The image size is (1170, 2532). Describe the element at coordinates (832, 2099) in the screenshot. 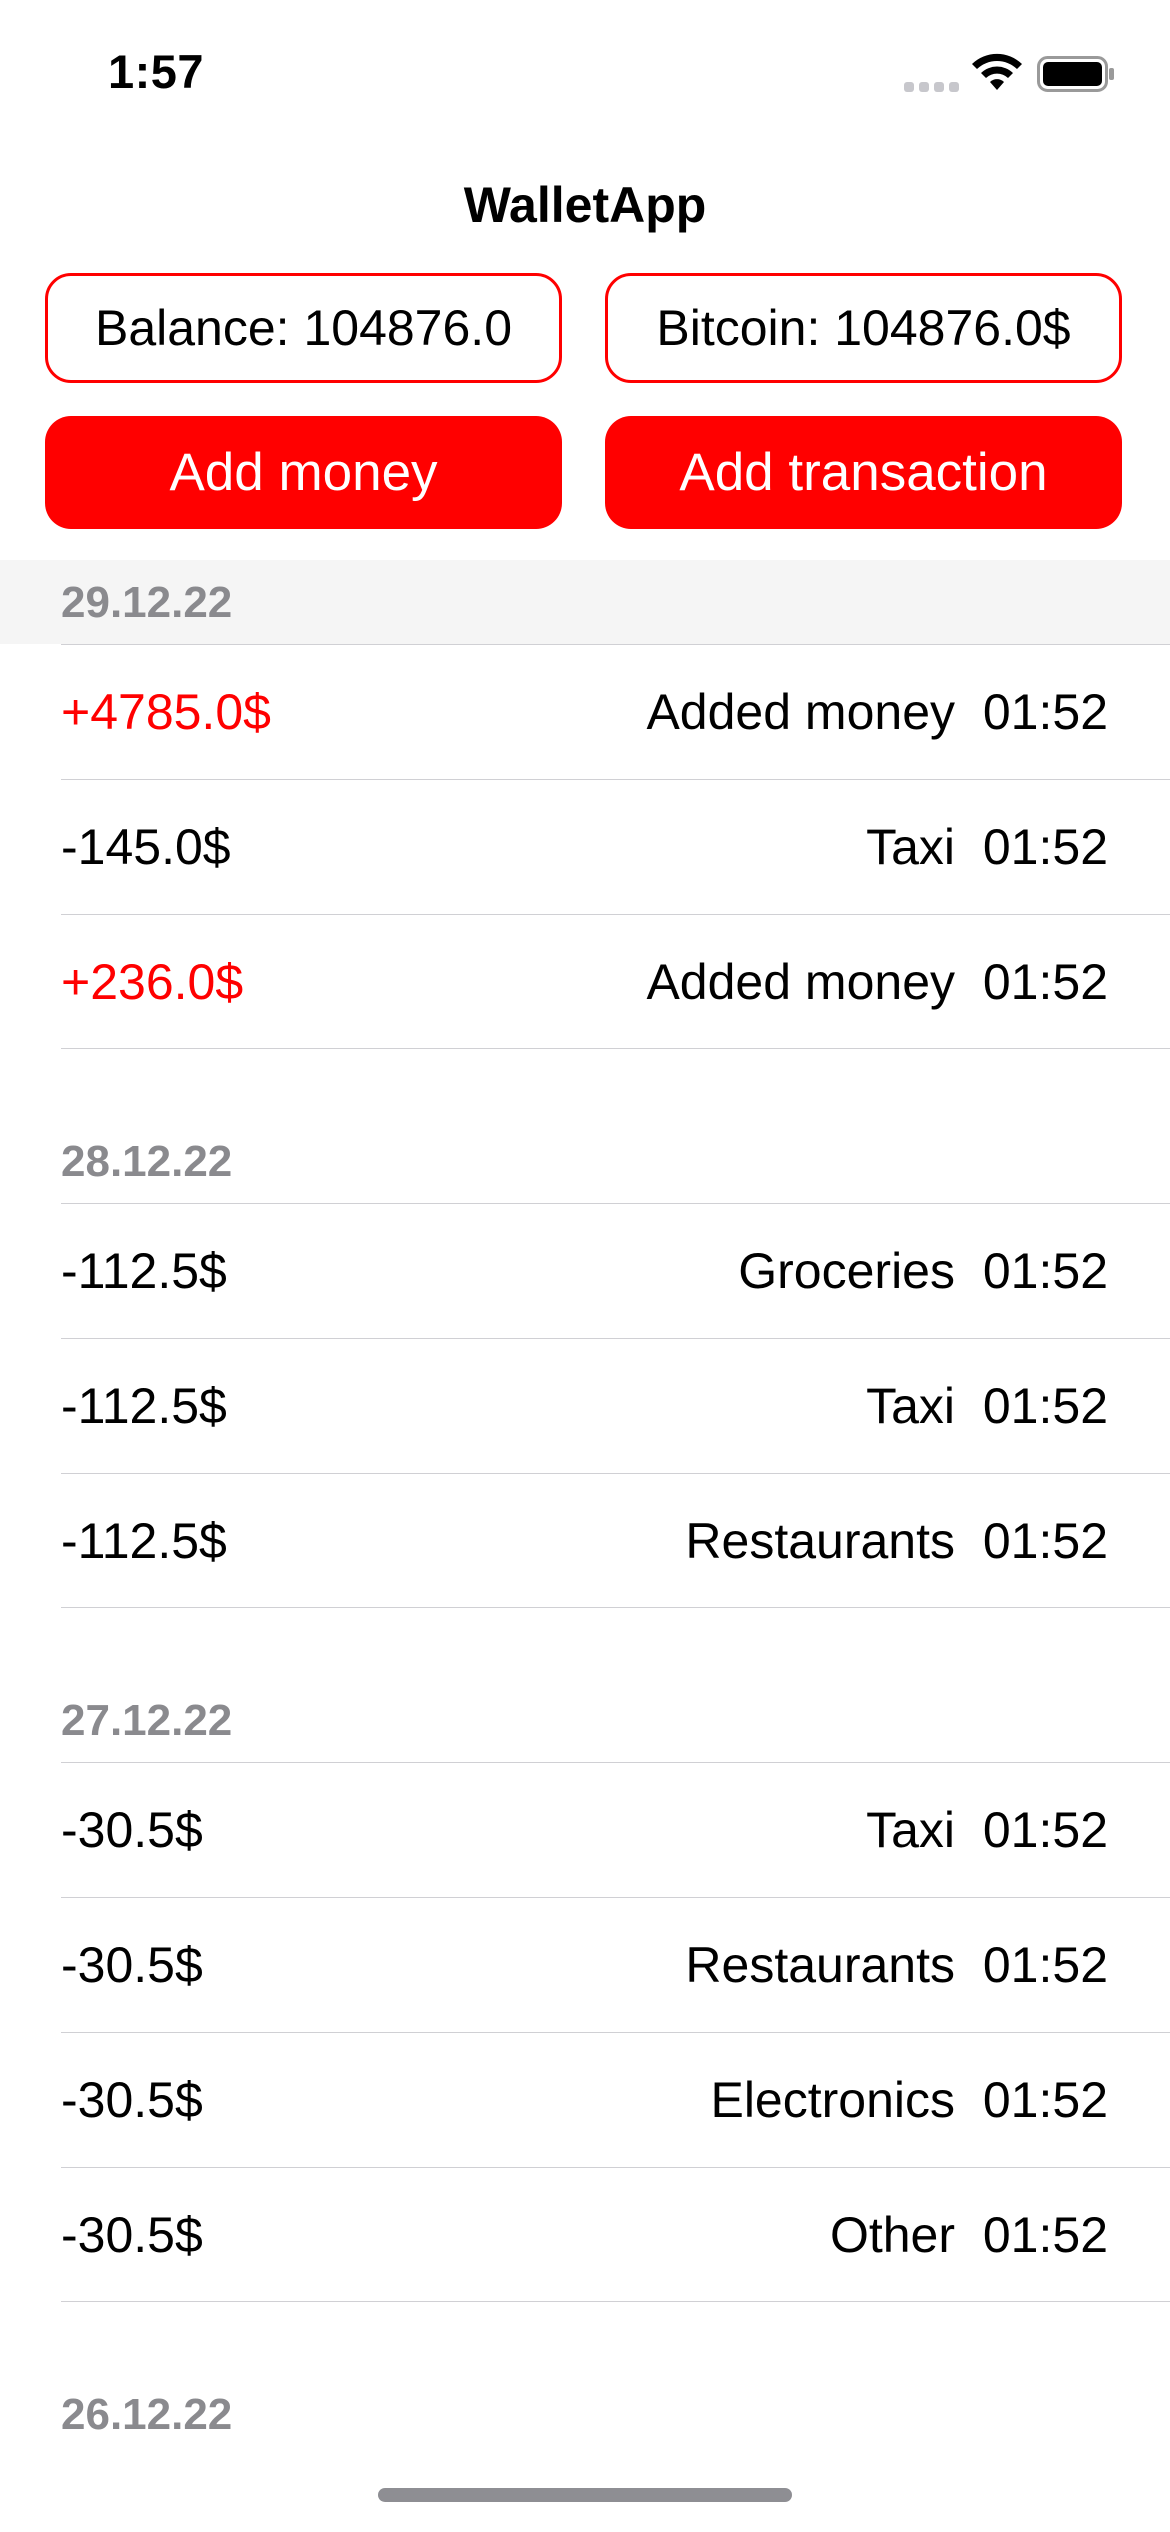

I see `transaction-category: Electronics` at that location.